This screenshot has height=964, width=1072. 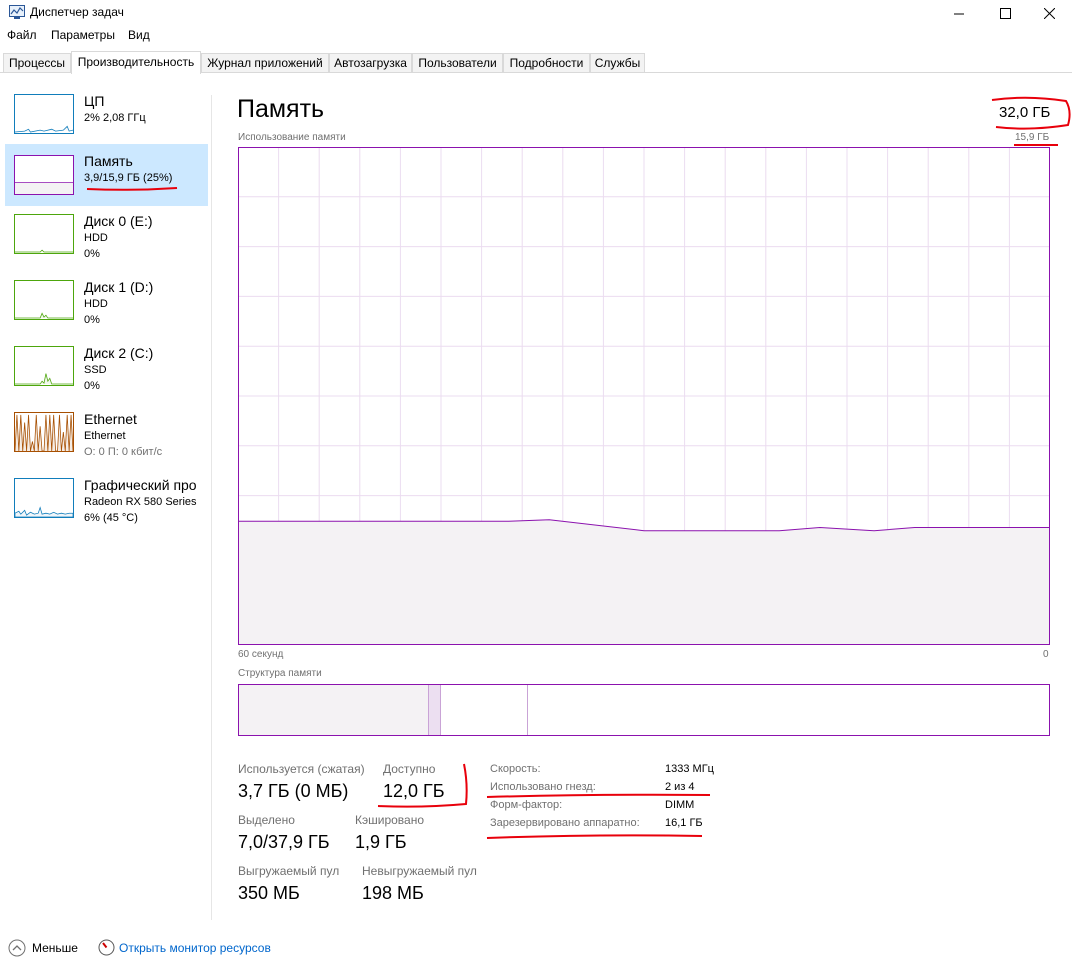 I want to click on sidebar-item-name: Диск 0 (E:), so click(x=118, y=221).